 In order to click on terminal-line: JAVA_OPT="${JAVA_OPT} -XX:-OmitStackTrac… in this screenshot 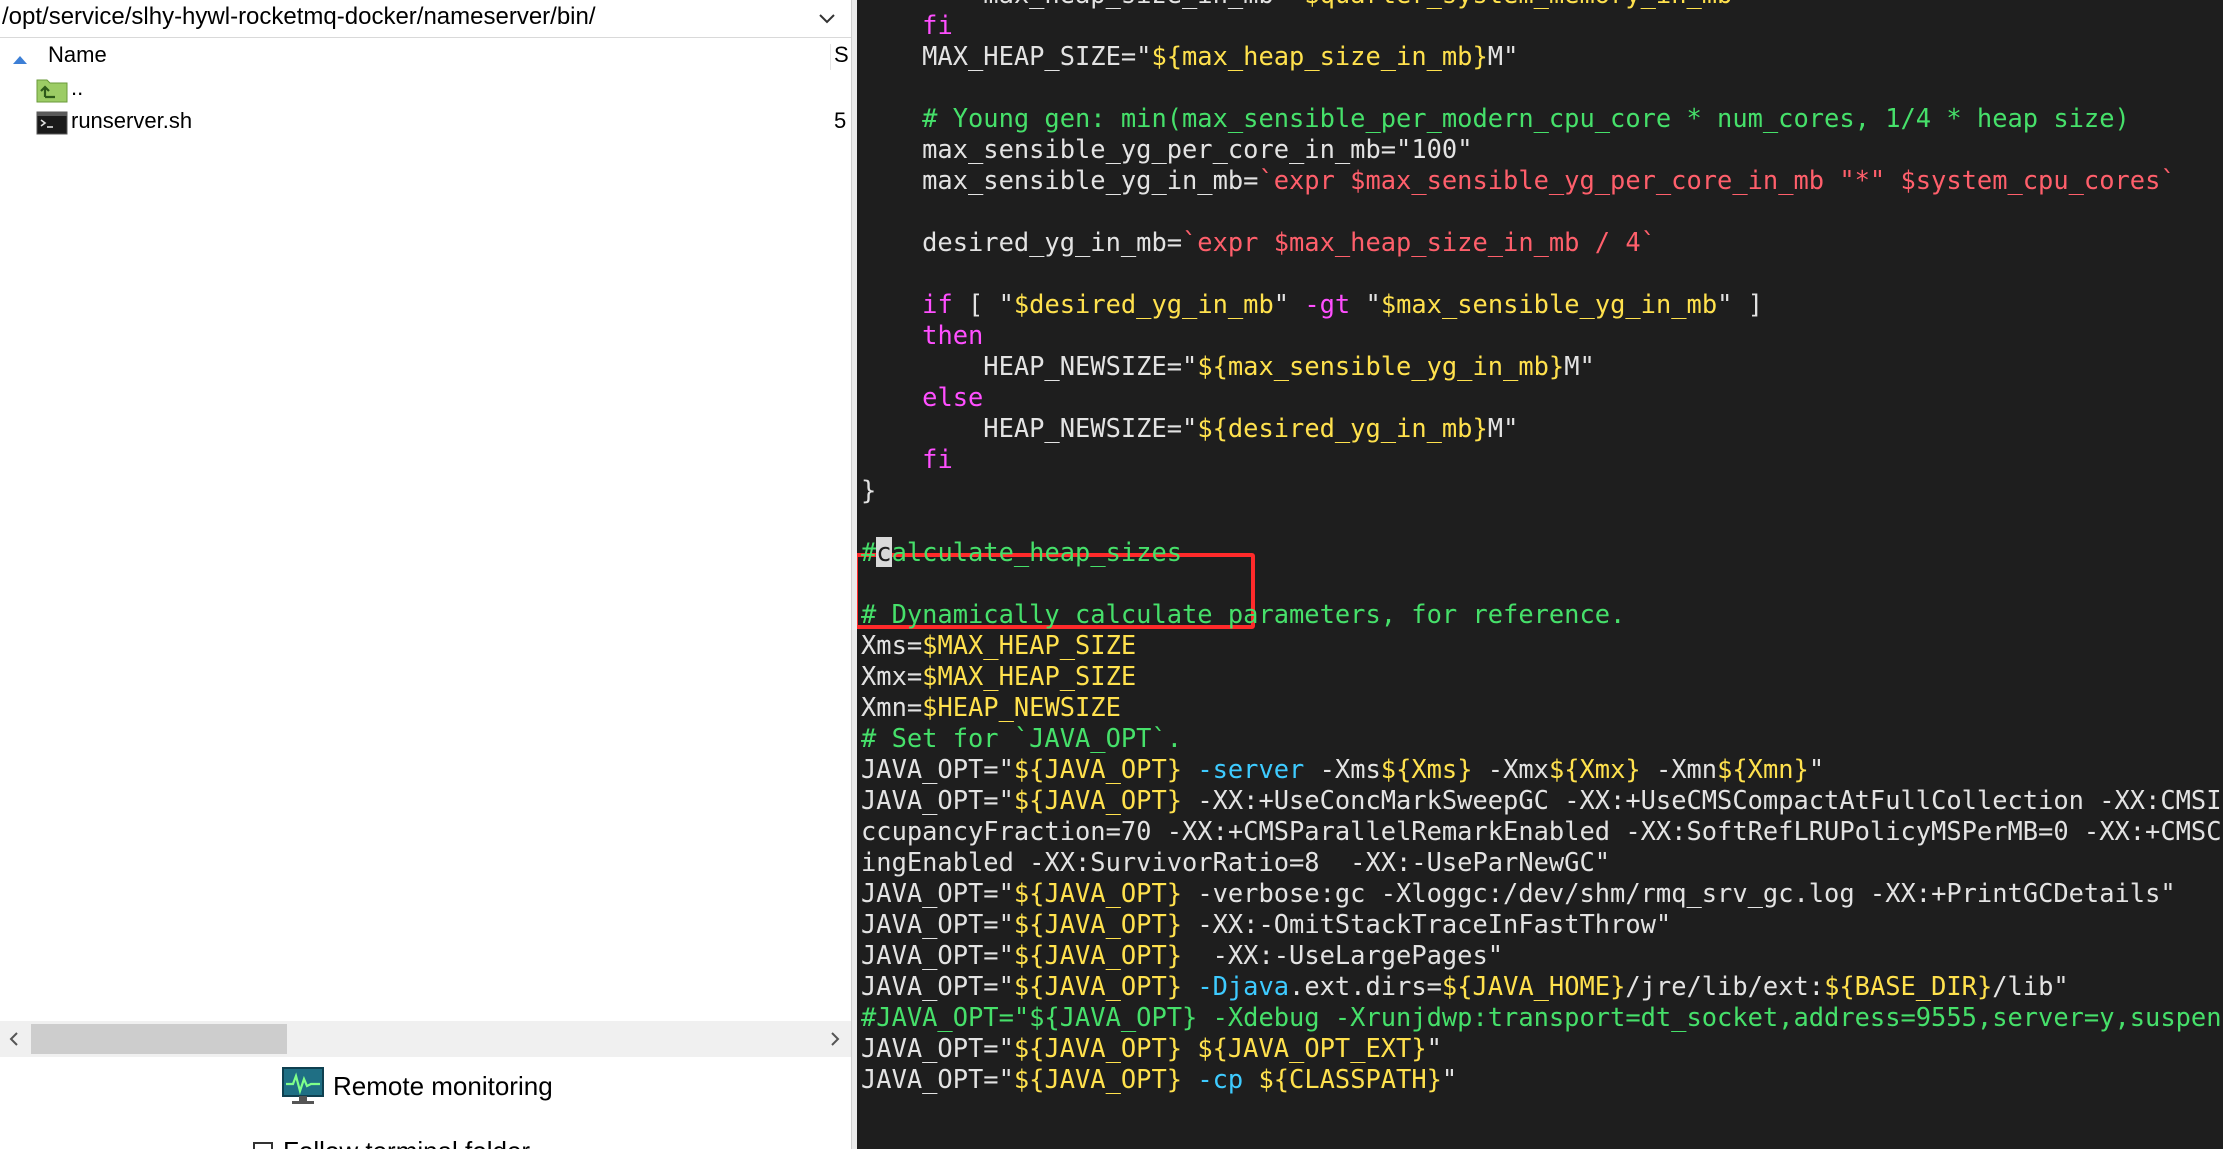, I will do `click(1266, 924)`.